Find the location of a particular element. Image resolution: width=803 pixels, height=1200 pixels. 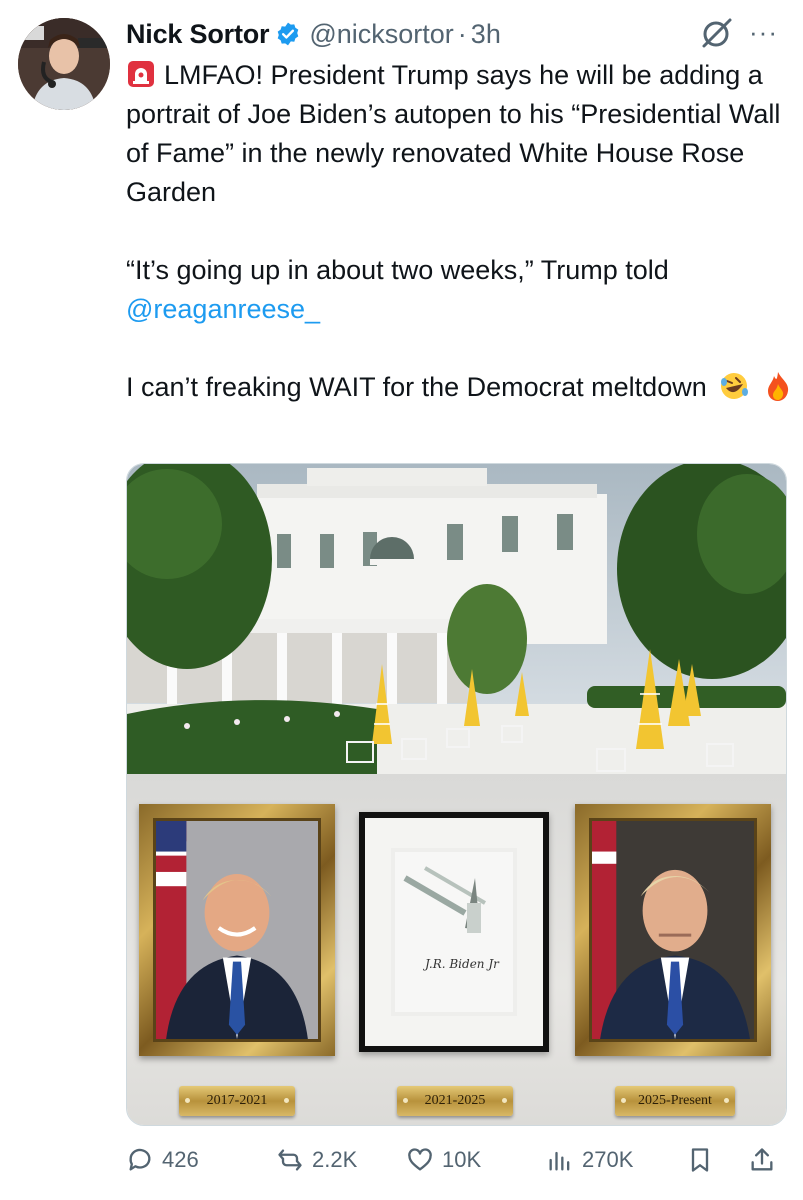

views-count: 270K is located at coordinates (608, 1159).